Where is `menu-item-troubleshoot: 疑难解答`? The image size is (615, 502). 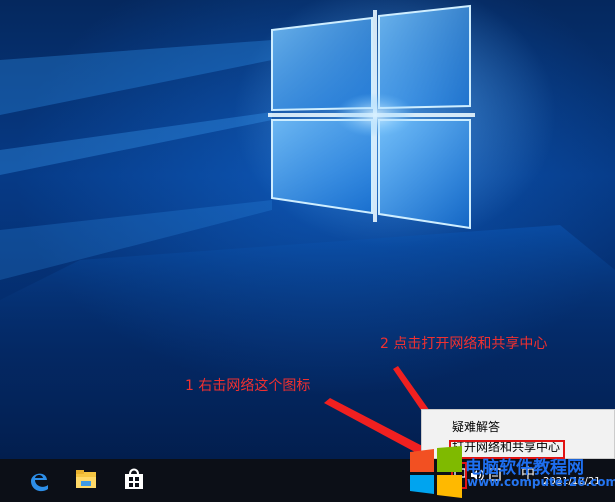 menu-item-troubleshoot: 疑难解答 is located at coordinates (518, 427).